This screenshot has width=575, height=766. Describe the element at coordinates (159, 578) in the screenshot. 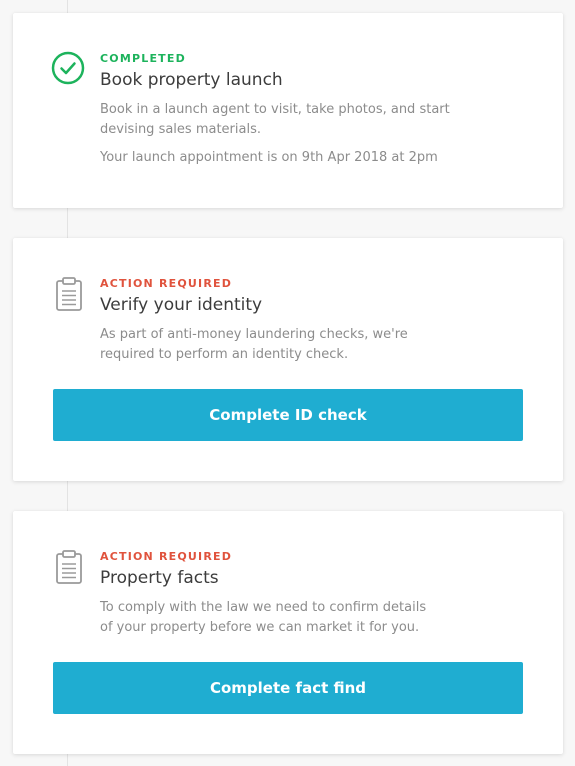

I see `task-title: Property facts` at that location.